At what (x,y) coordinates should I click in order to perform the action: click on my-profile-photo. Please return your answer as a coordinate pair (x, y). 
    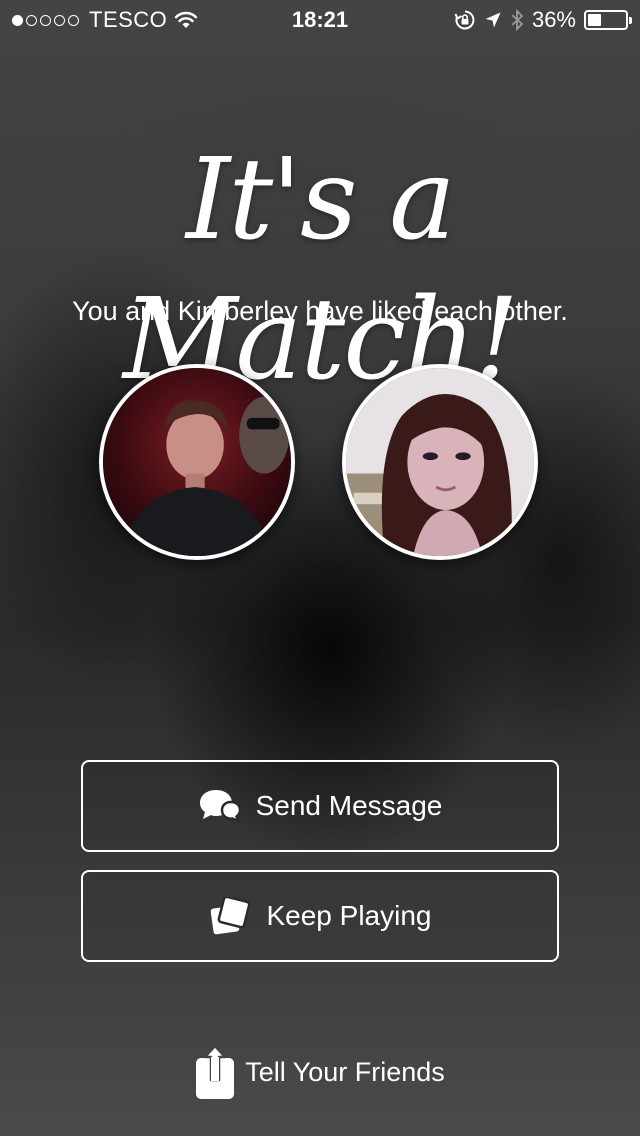
    Looking at the image, I should click on (197, 462).